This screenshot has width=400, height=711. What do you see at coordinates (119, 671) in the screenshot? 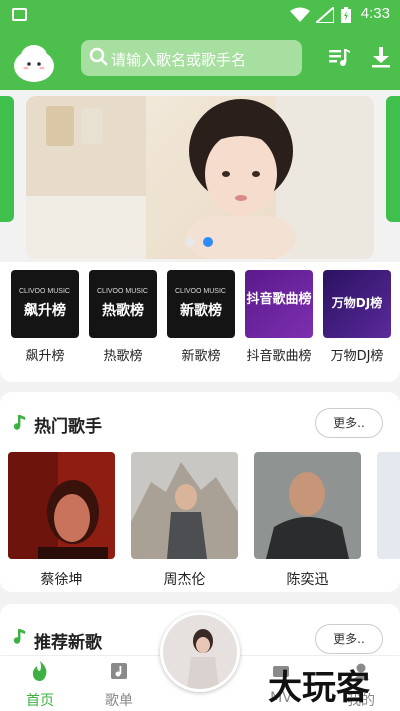
I see `album-icon` at bounding box center [119, 671].